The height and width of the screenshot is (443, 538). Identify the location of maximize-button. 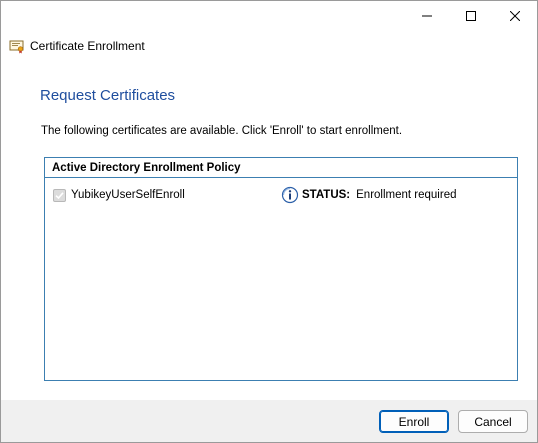
(471, 16).